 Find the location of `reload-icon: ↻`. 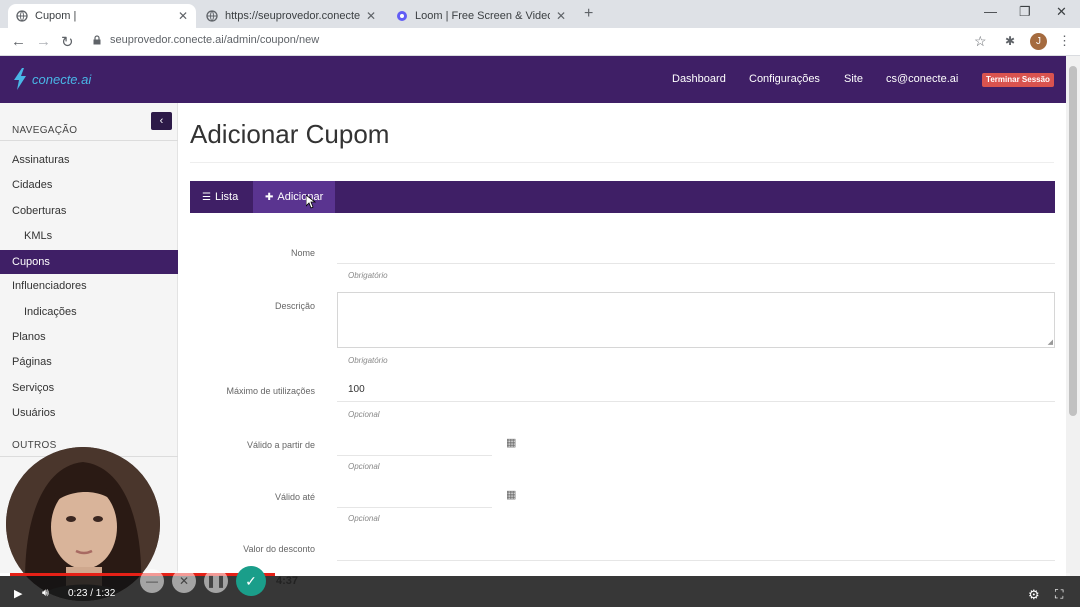

reload-icon: ↻ is located at coordinates (67, 42).